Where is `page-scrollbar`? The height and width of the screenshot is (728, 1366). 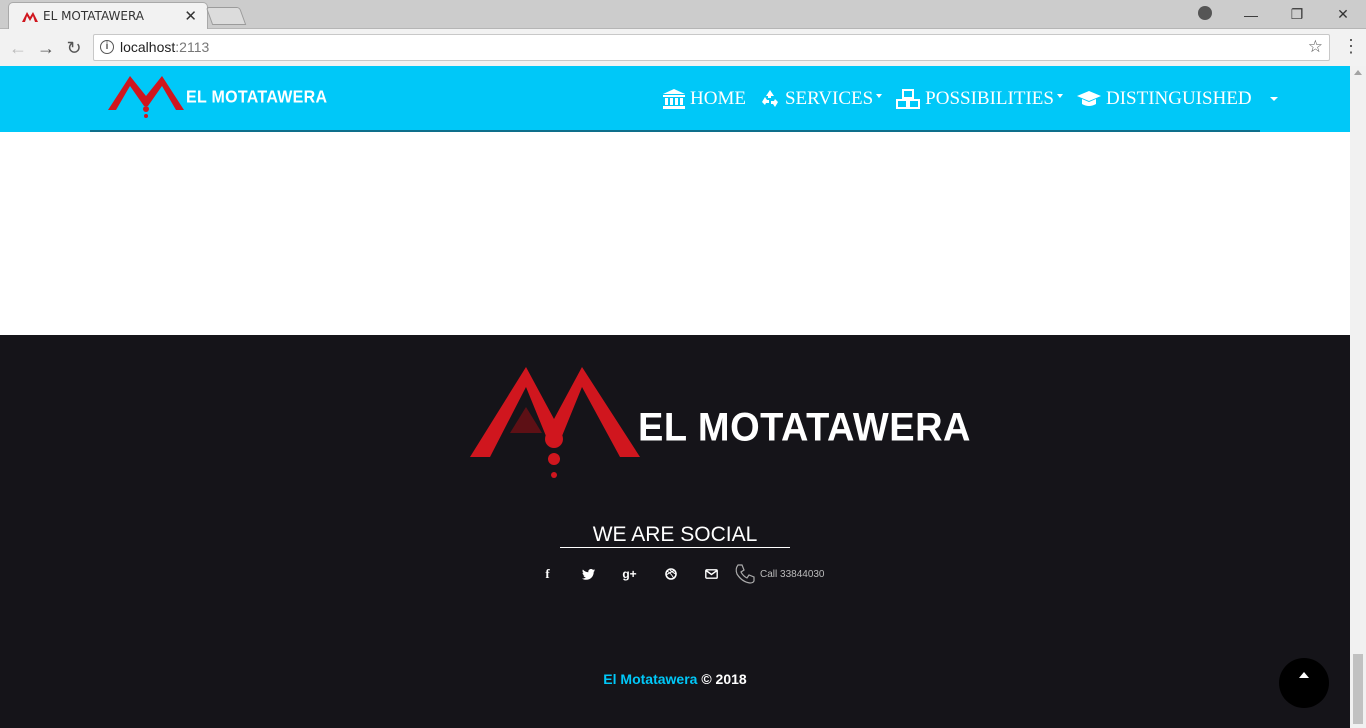
page-scrollbar is located at coordinates (1358, 397).